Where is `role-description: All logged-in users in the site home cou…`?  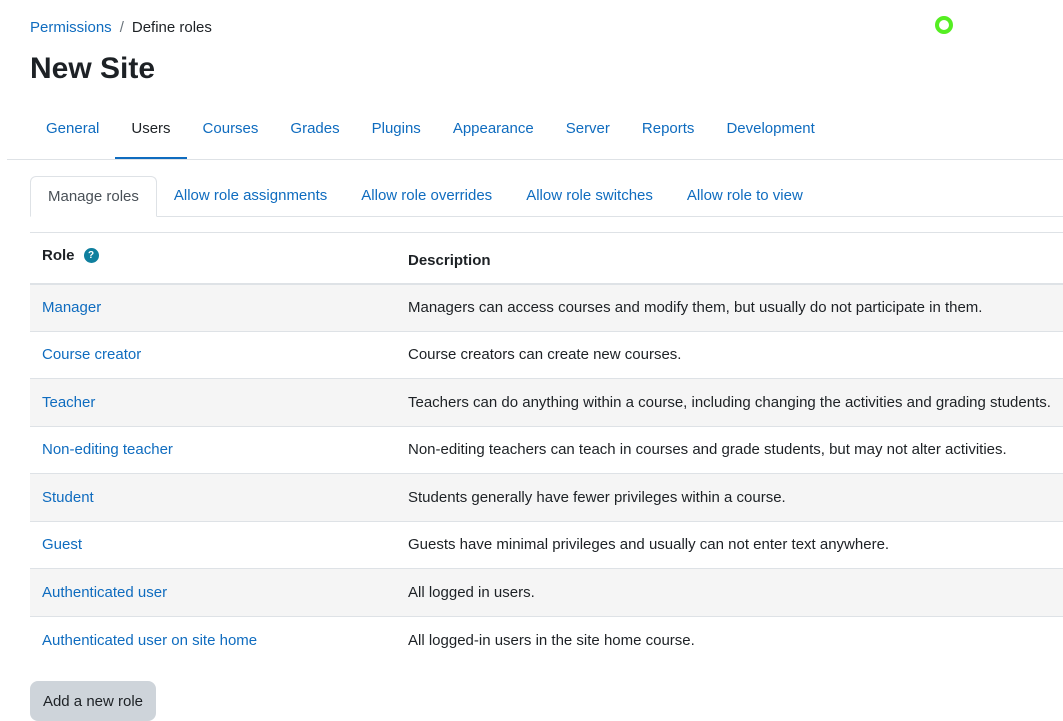
role-description: All logged-in users in the site home cou… is located at coordinates (729, 639).